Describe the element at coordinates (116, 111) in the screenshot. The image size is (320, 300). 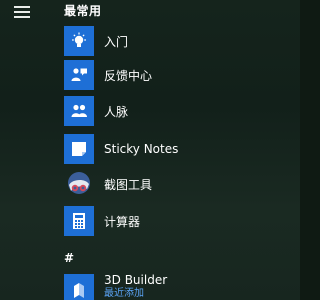
I see `app-label: 人脉` at that location.